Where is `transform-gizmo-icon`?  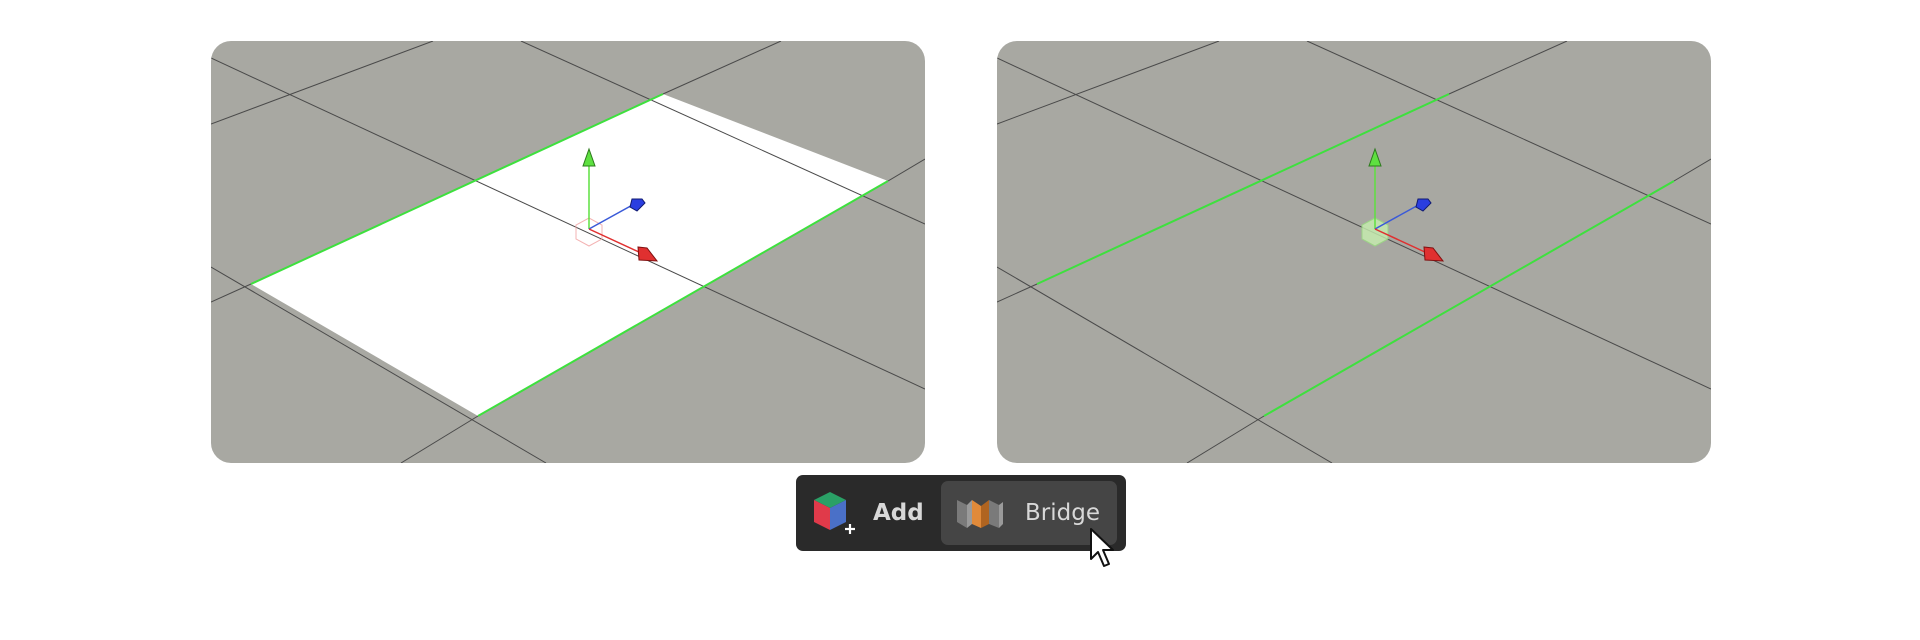
transform-gizmo-icon is located at coordinates (1403, 204).